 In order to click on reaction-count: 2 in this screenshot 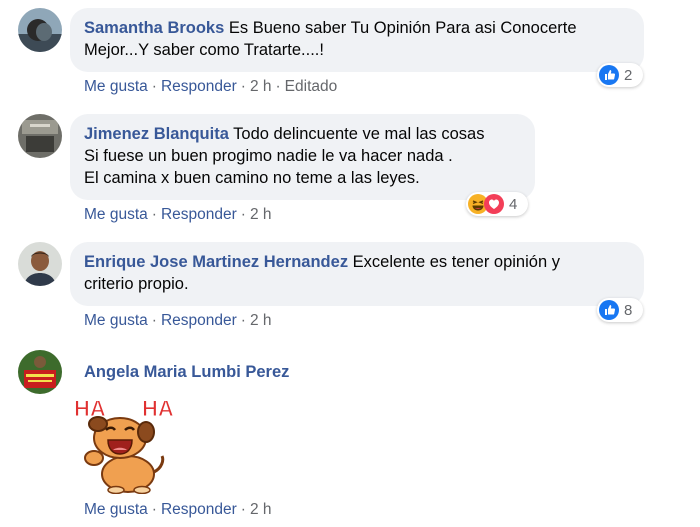, I will do `click(628, 75)`.